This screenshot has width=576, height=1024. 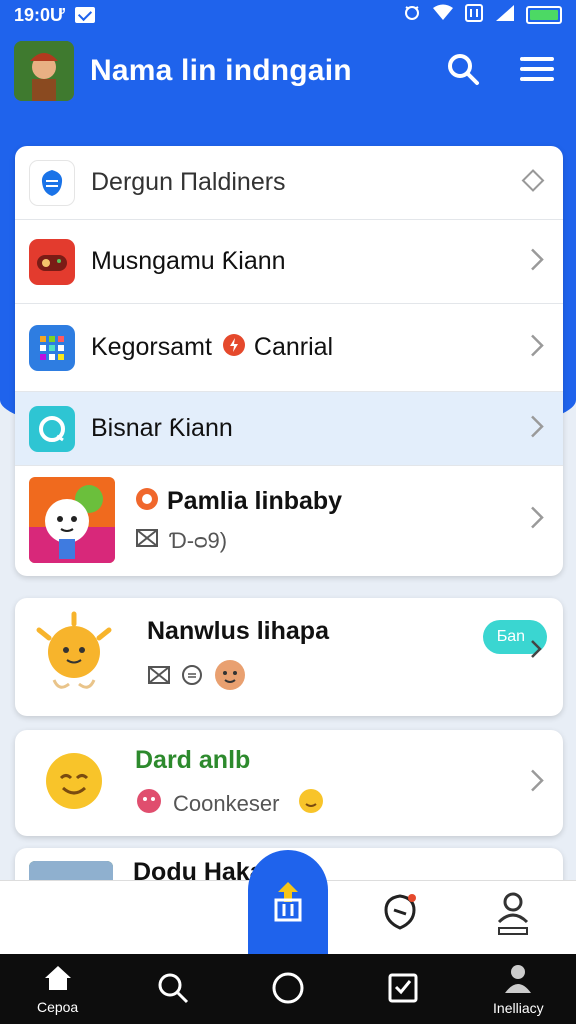 What do you see at coordinates (52, 347) in the screenshot?
I see `grid-apps-icon` at bounding box center [52, 347].